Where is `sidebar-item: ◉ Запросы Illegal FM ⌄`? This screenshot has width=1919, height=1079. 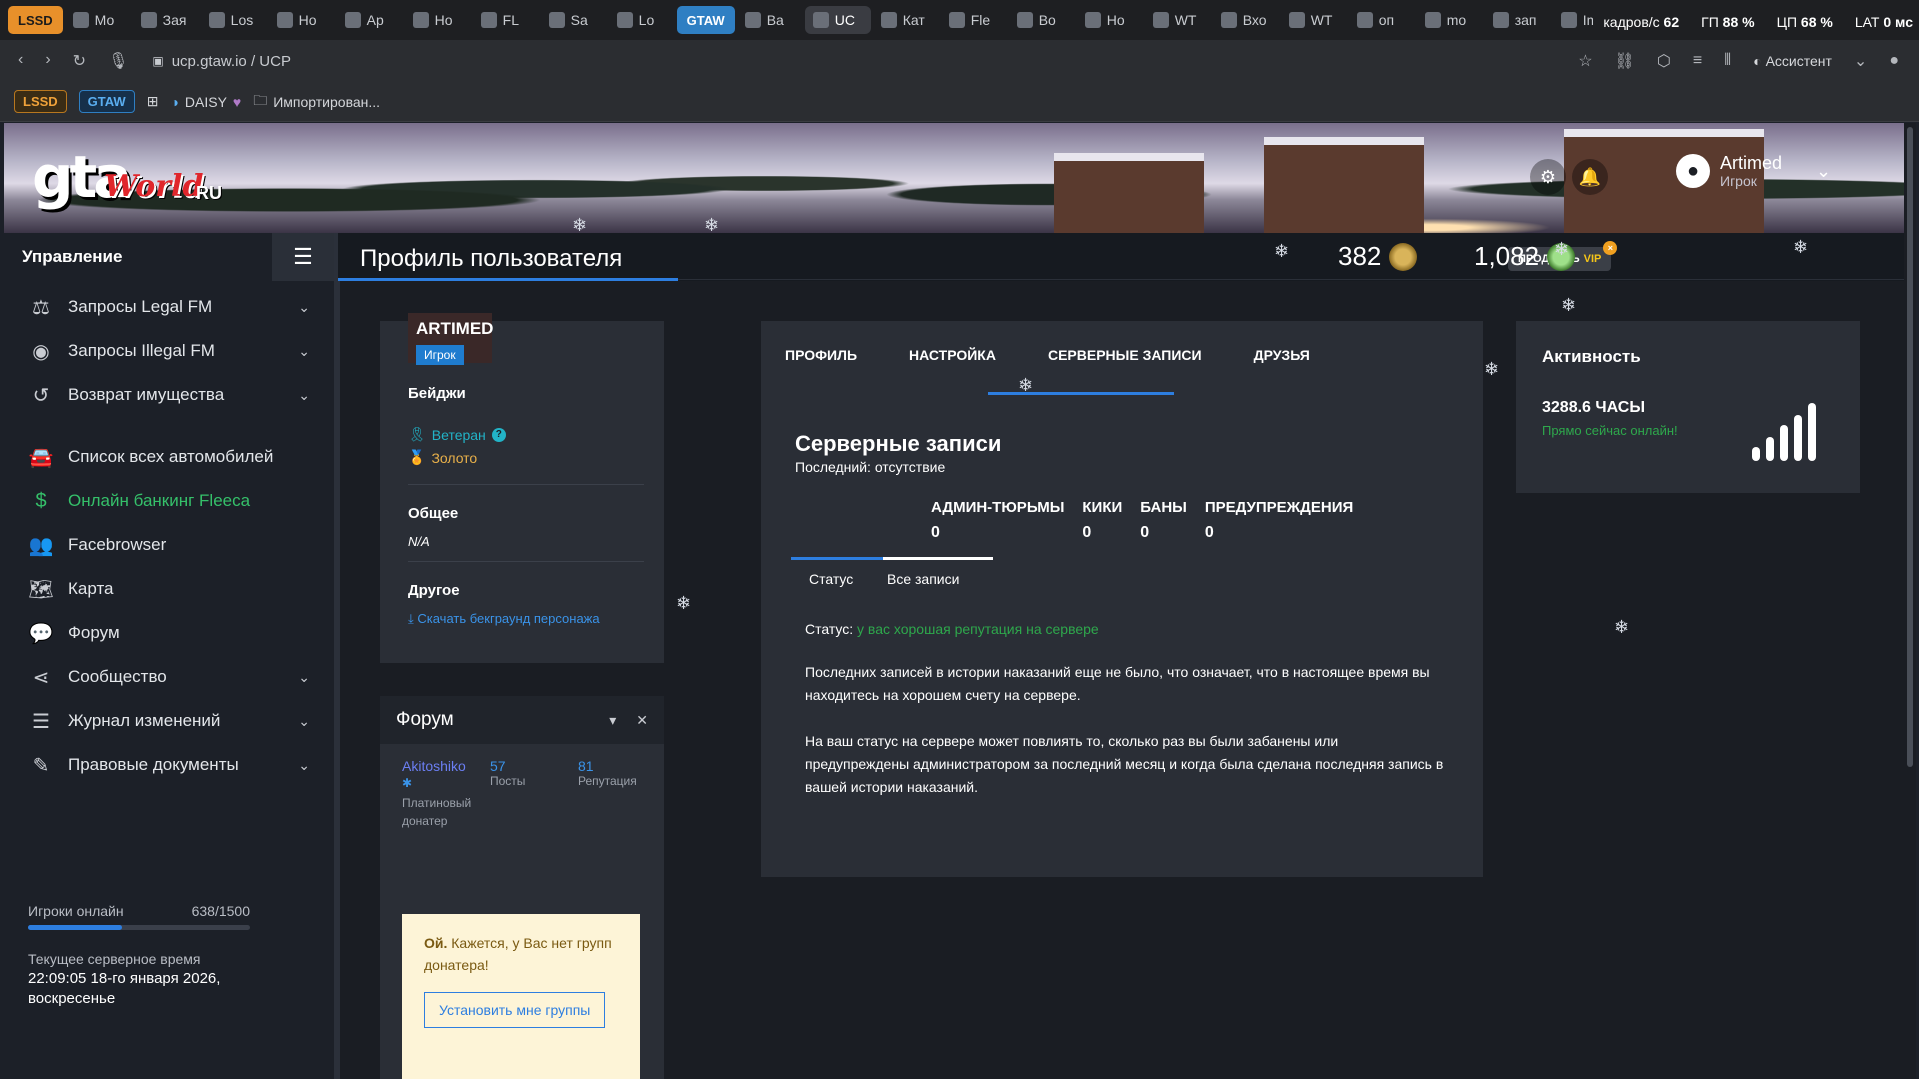
sidebar-item: ◉ Запросы Illegal FM ⌄ is located at coordinates (169, 351).